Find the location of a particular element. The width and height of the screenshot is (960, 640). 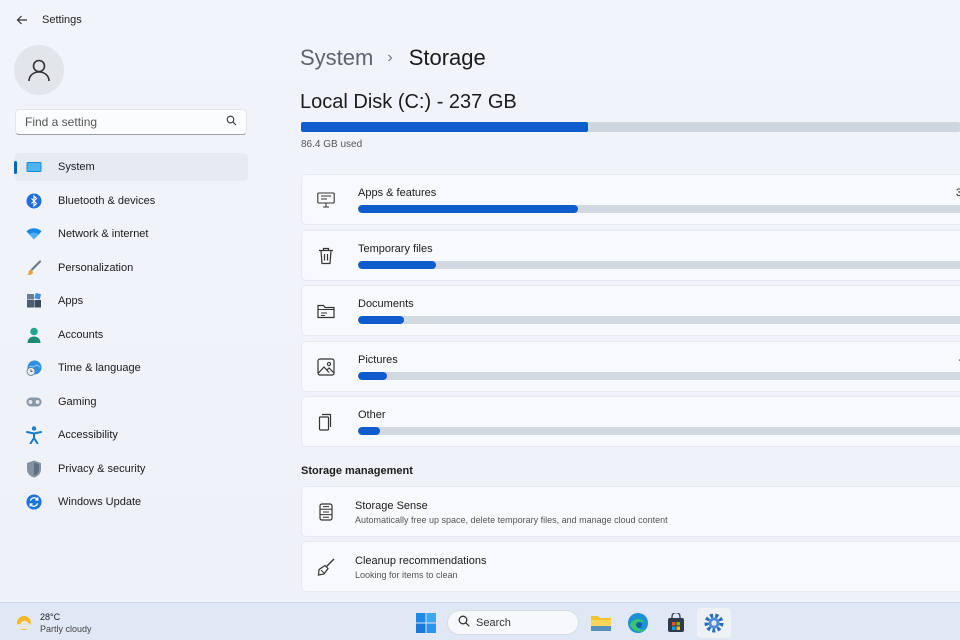

category-name: Pictures is located at coordinates (378, 359).